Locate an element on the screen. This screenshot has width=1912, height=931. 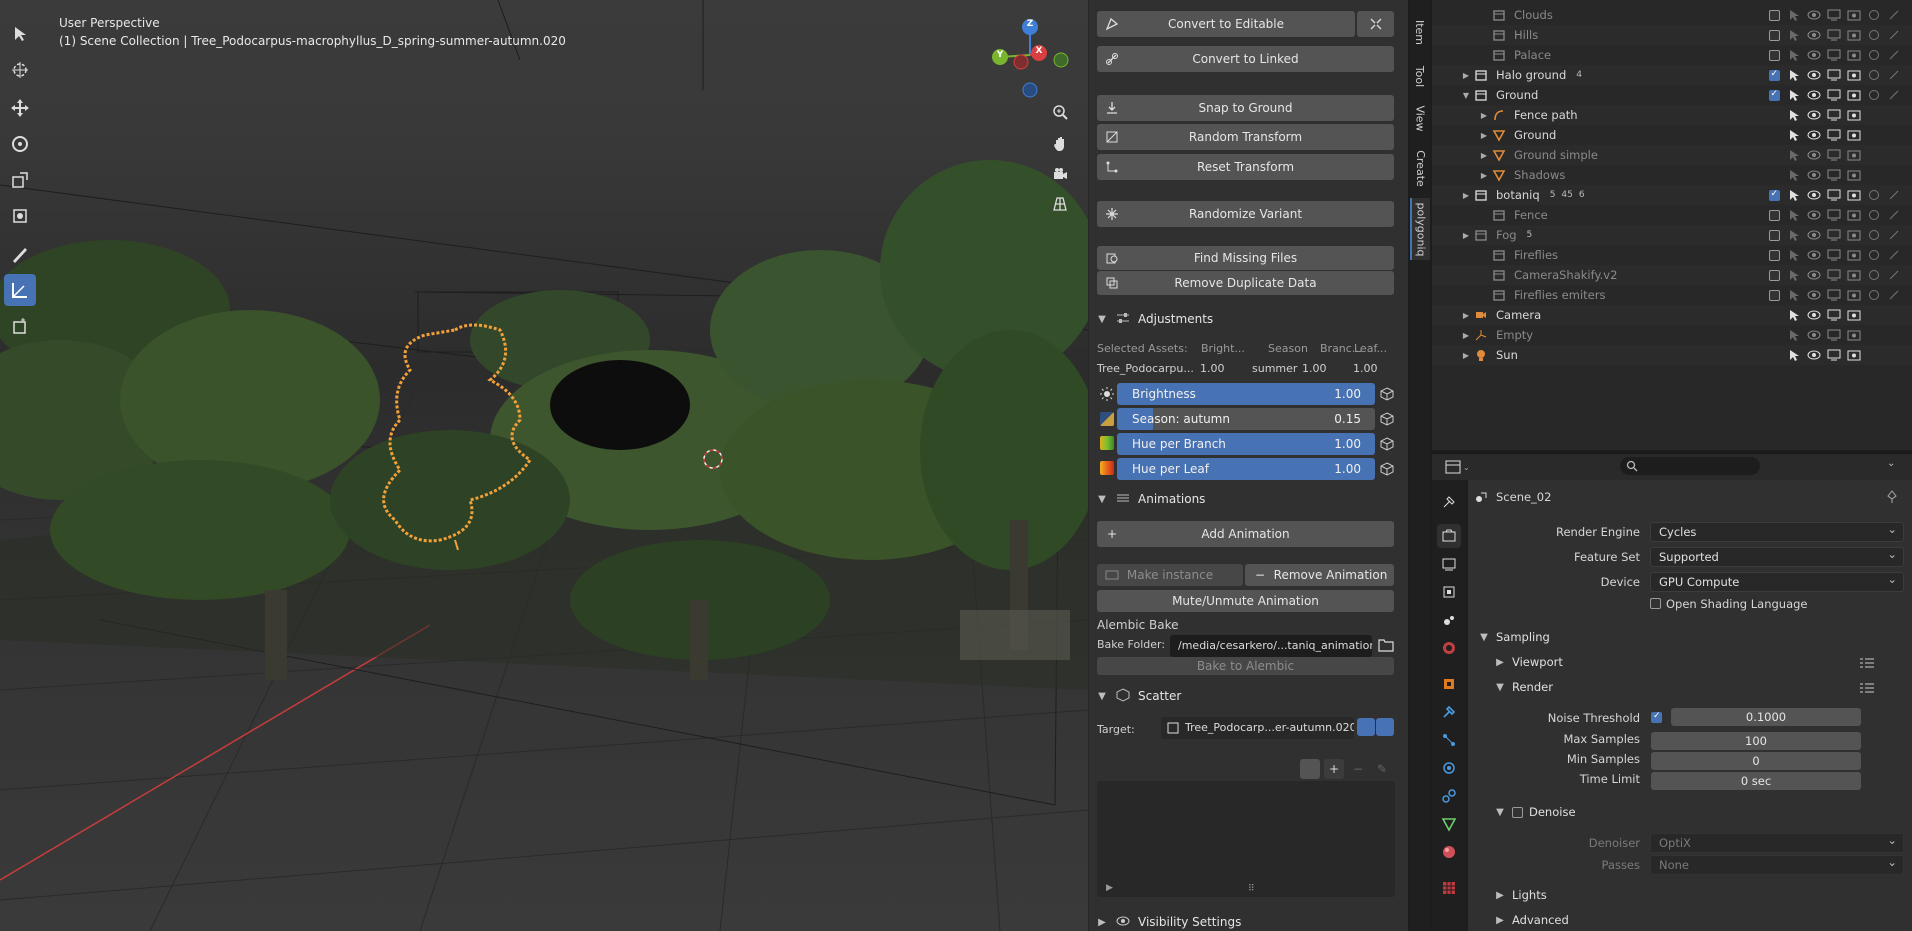
animations-header: ▼ Animations is located at coordinates (1246, 499).